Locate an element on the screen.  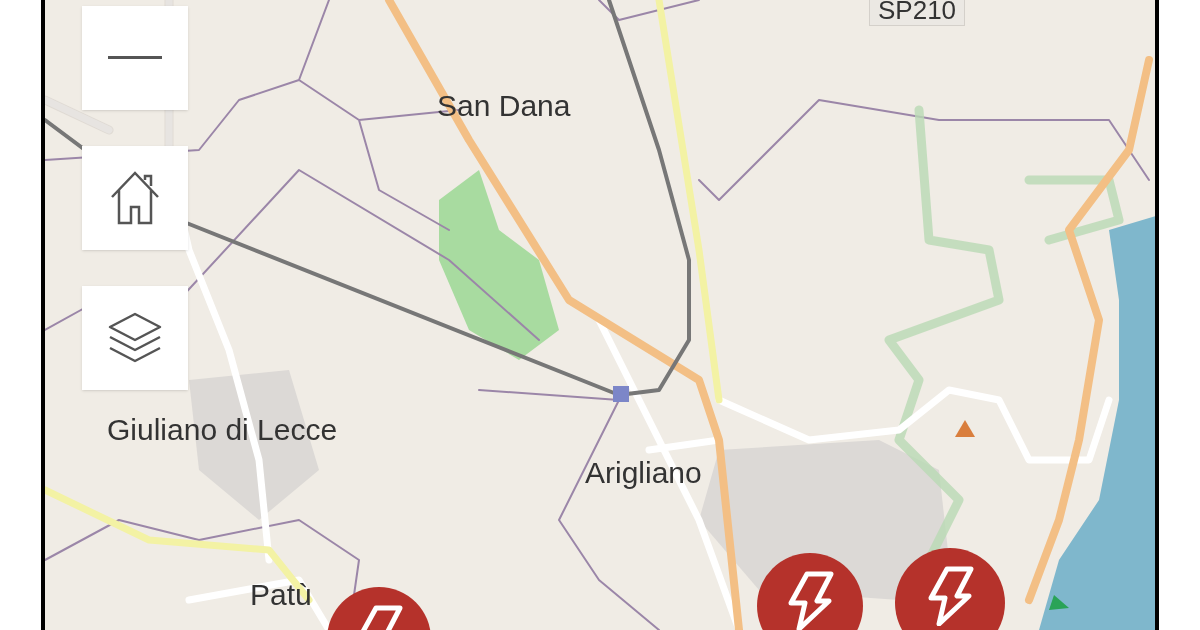
road-number-shield: SP210 is located at coordinates (917, 13).